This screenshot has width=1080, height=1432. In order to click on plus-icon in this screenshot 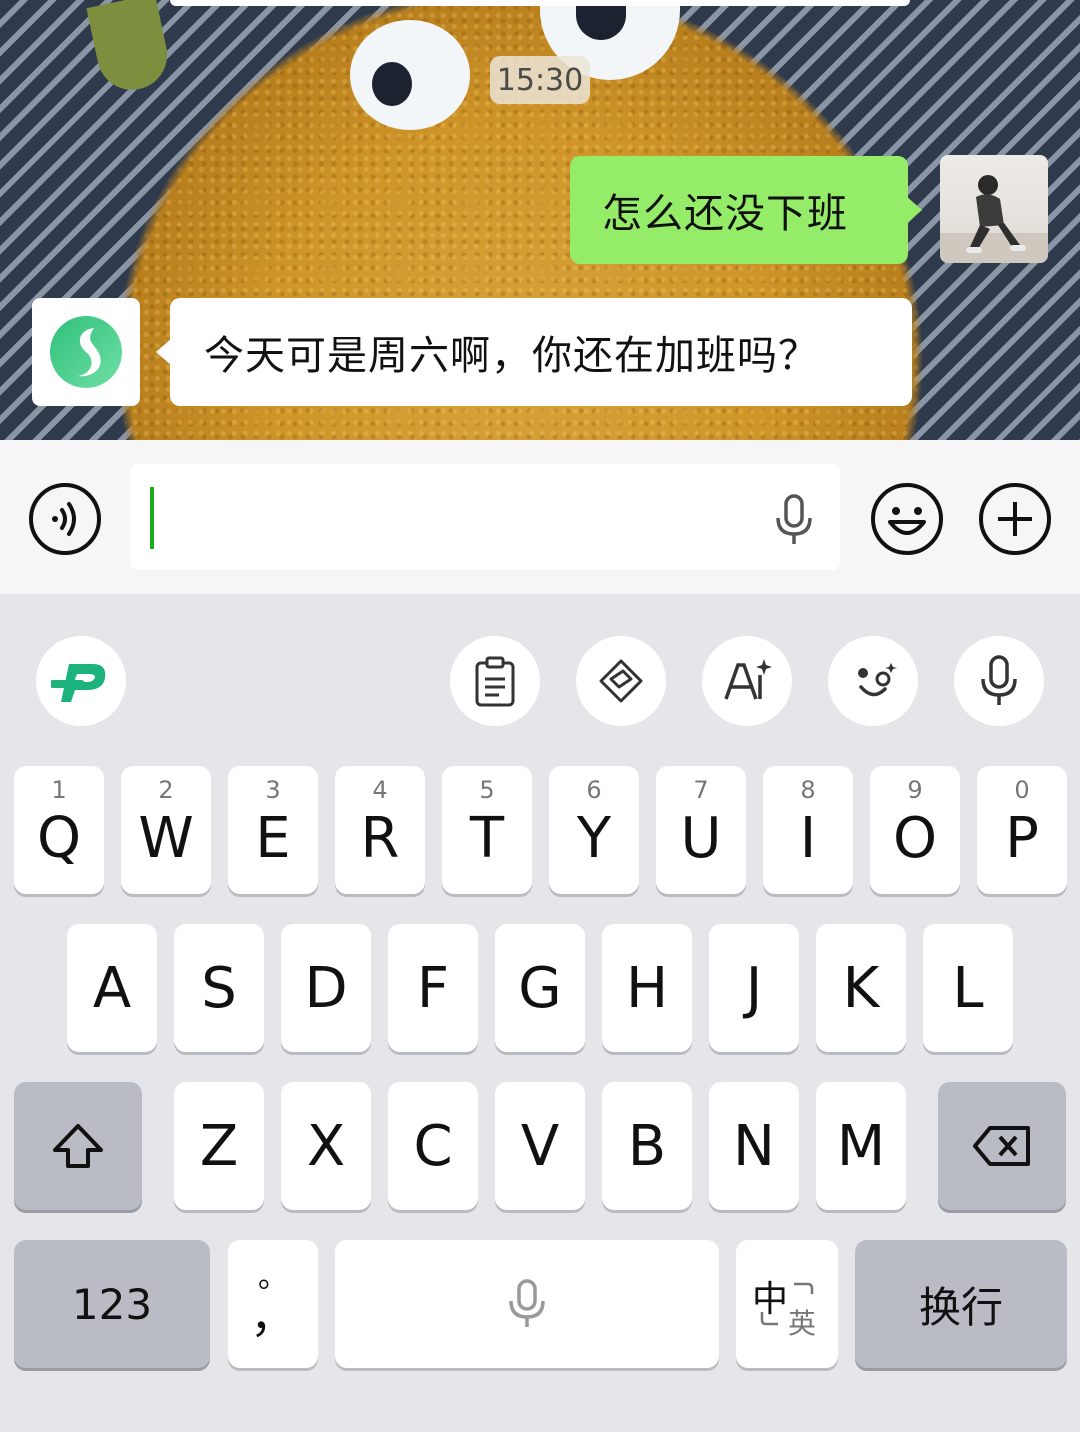, I will do `click(1015, 519)`.